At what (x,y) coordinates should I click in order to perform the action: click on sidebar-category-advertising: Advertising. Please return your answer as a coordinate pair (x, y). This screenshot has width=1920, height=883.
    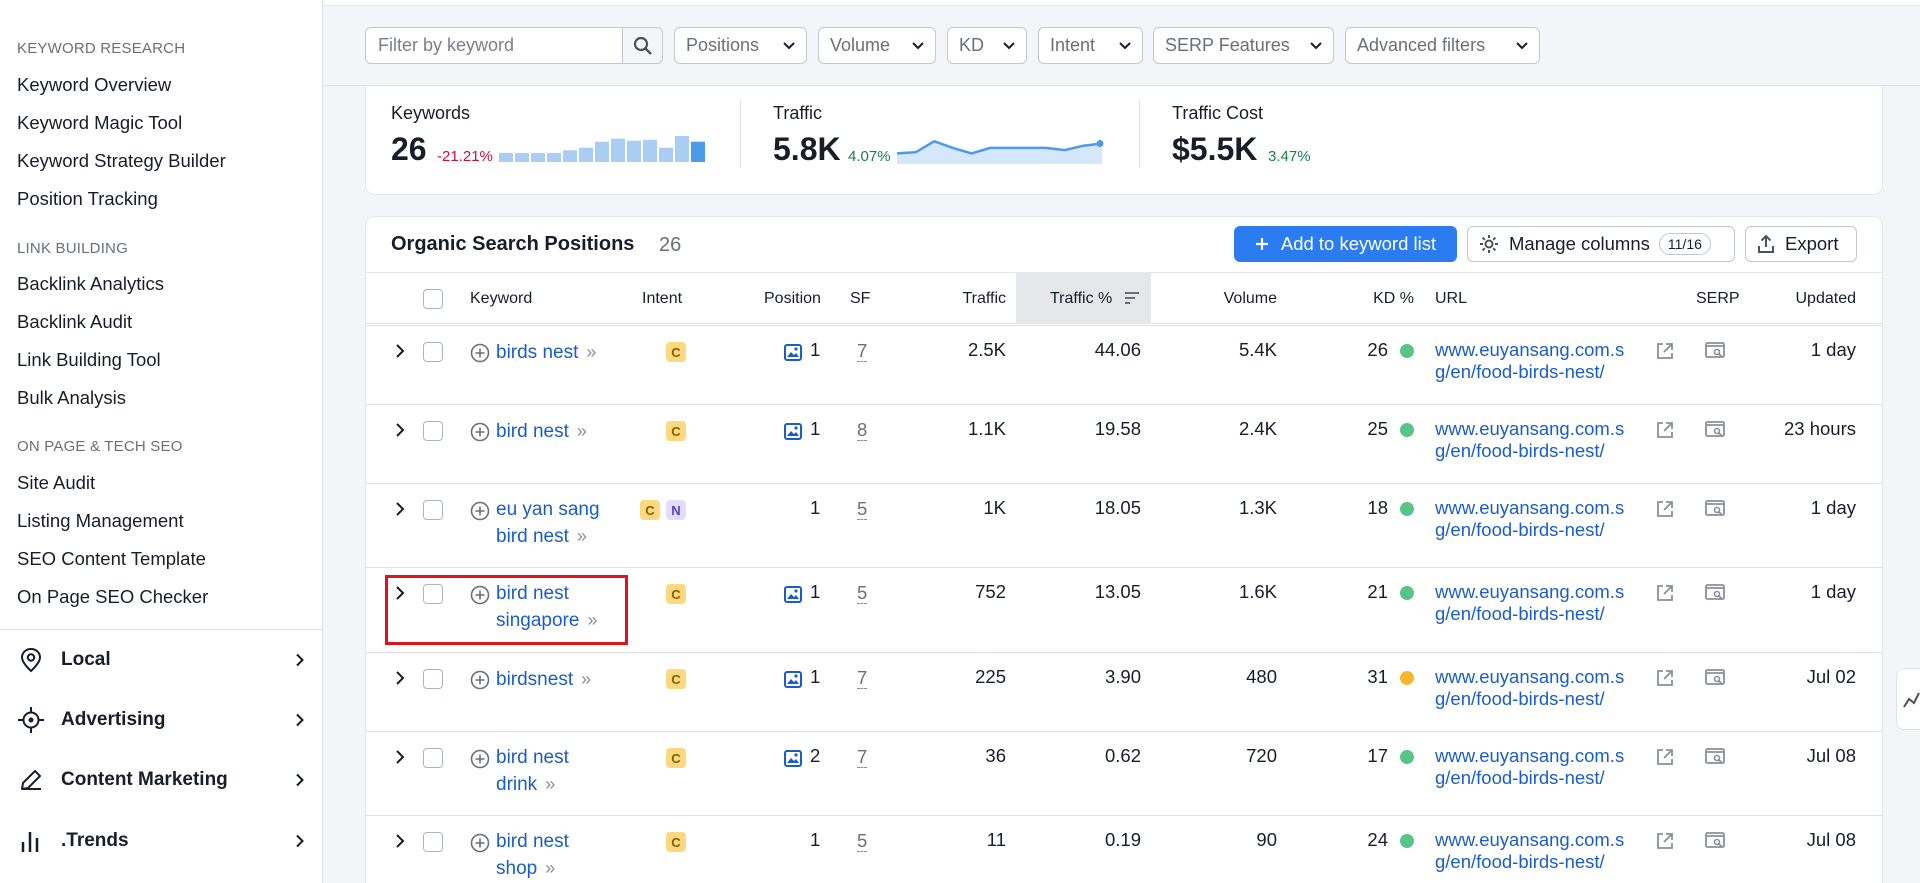
    Looking at the image, I should click on (162, 720).